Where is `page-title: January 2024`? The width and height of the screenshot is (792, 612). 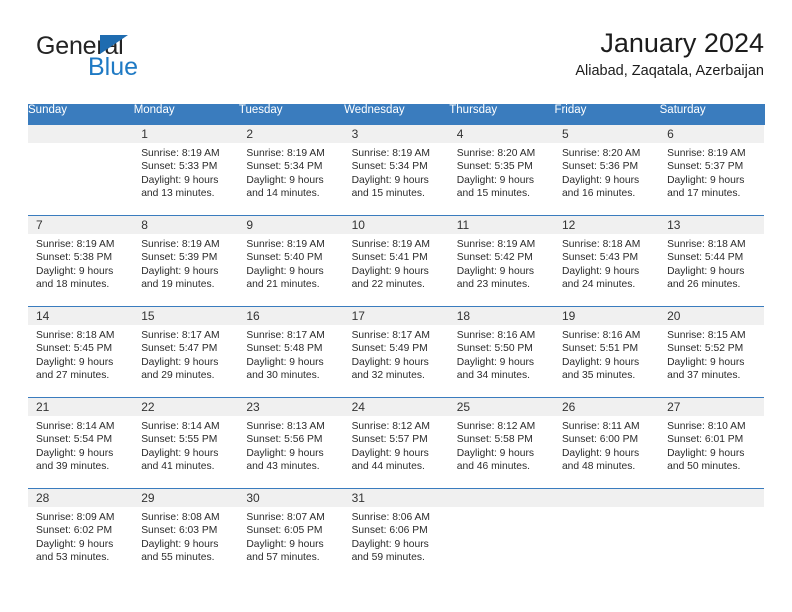
page-title: January 2024 is located at coordinates (682, 43).